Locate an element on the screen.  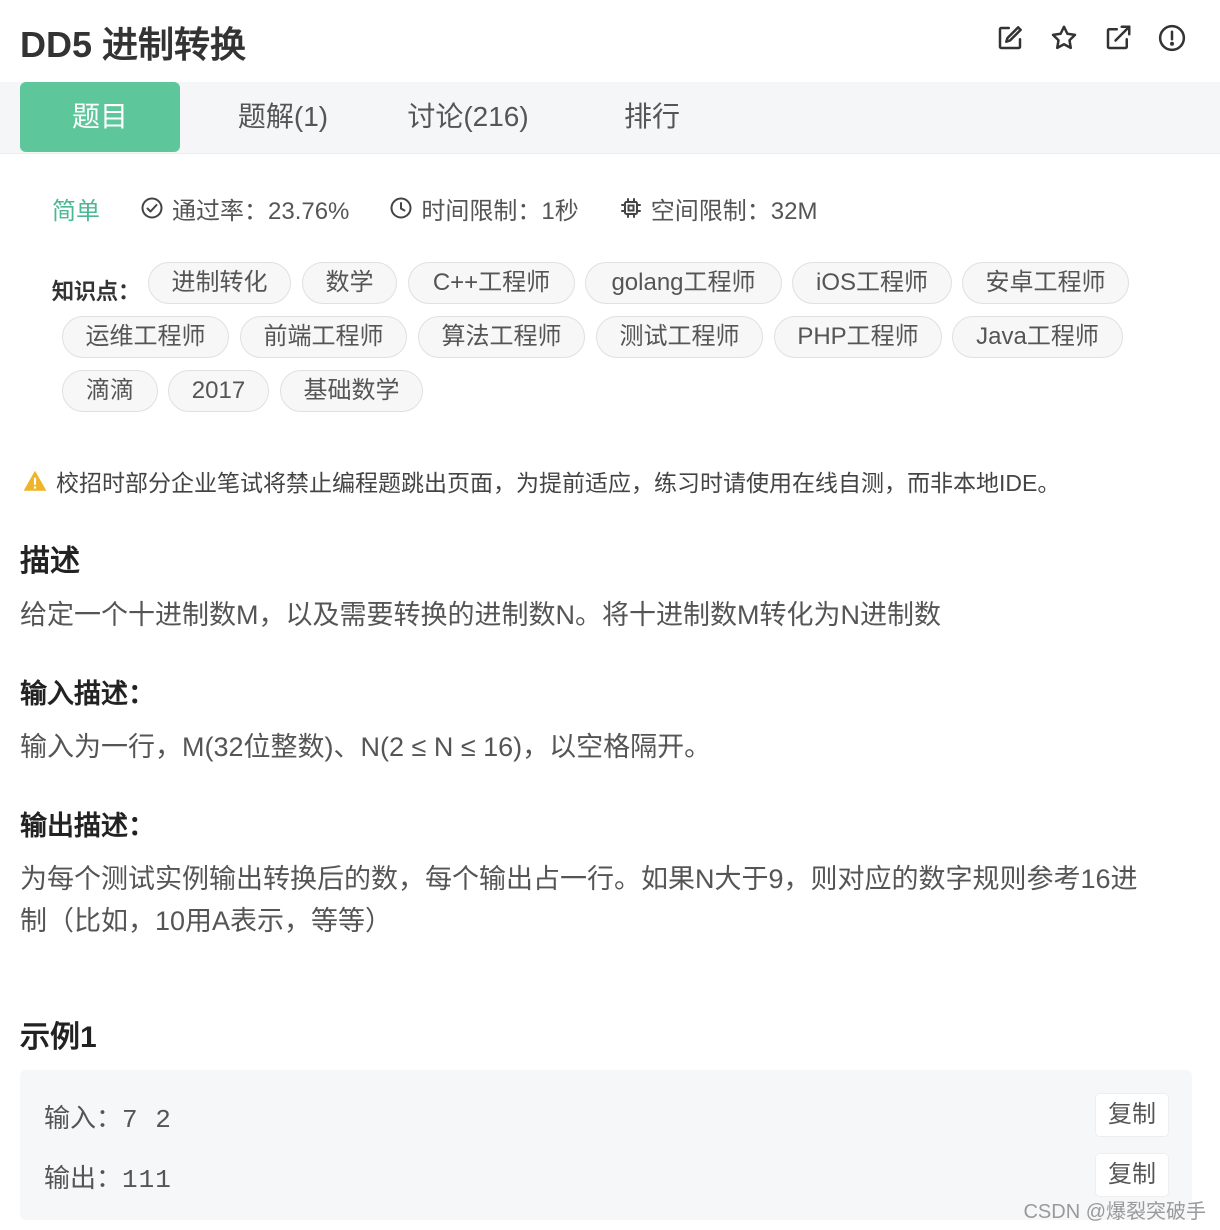
check-circle-icon is located at coordinates (152, 208).